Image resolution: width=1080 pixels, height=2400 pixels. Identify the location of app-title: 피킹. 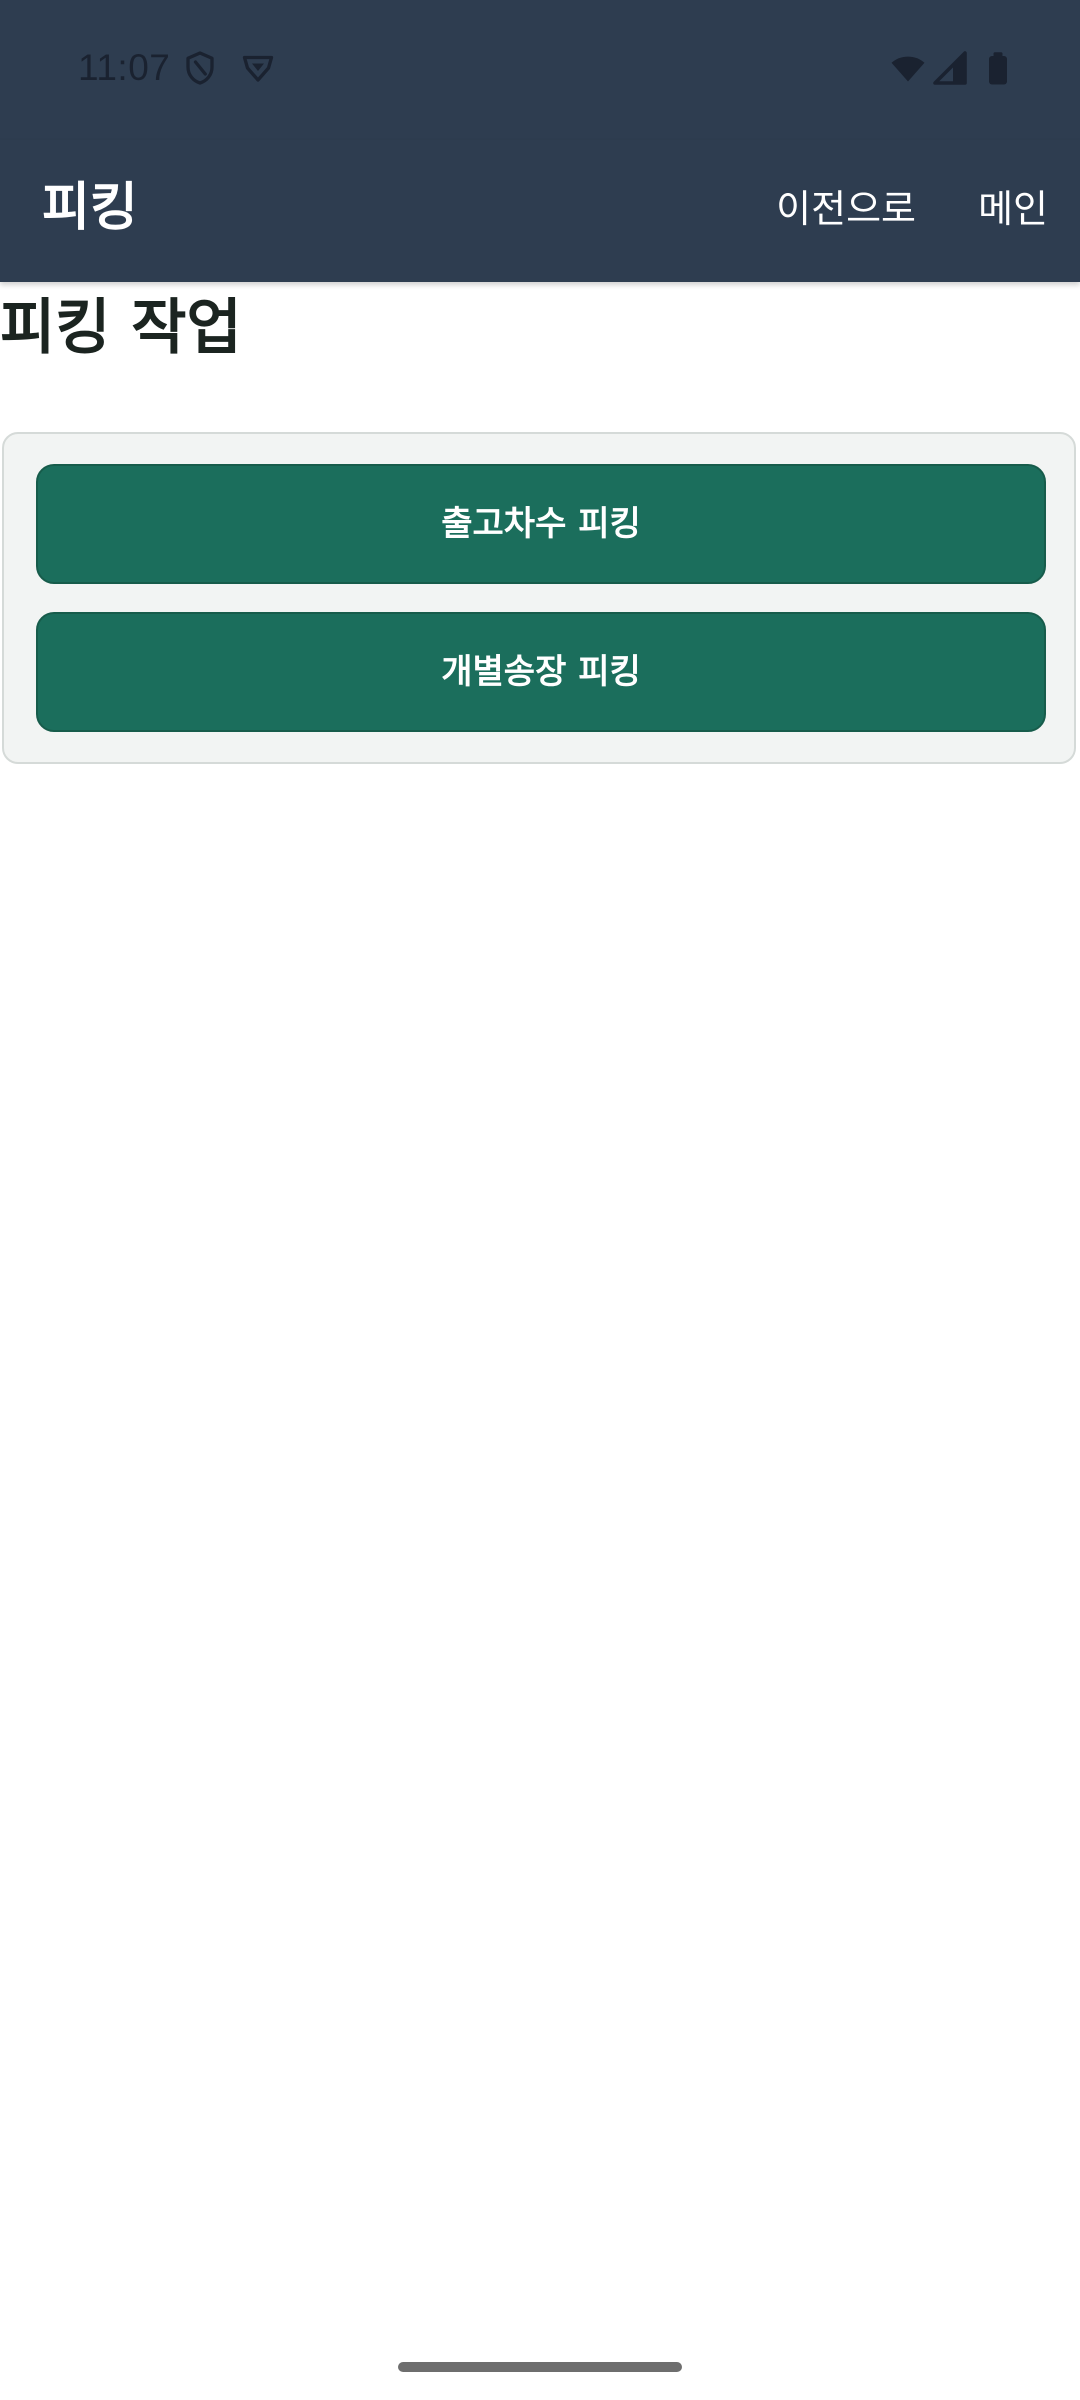
(90, 208).